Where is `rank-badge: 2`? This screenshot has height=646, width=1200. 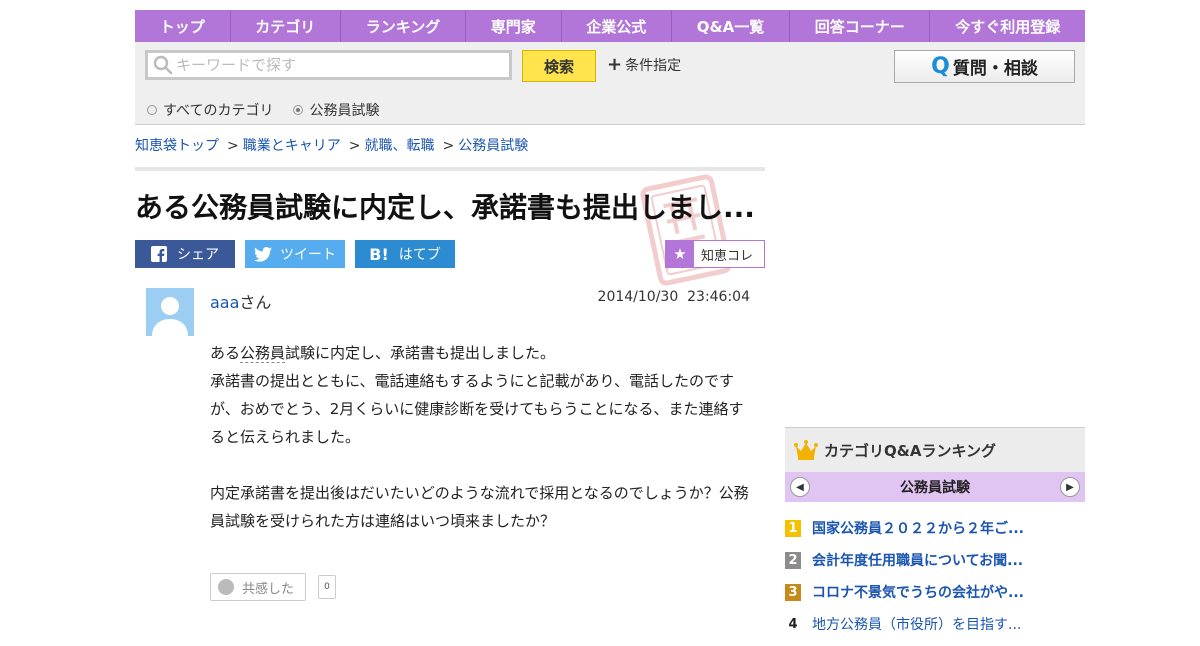
rank-badge: 2 is located at coordinates (793, 560).